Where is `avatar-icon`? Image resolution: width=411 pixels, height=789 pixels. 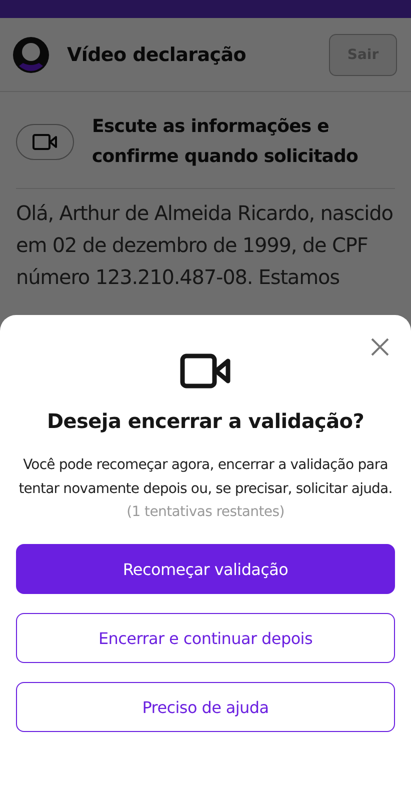 avatar-icon is located at coordinates (31, 55).